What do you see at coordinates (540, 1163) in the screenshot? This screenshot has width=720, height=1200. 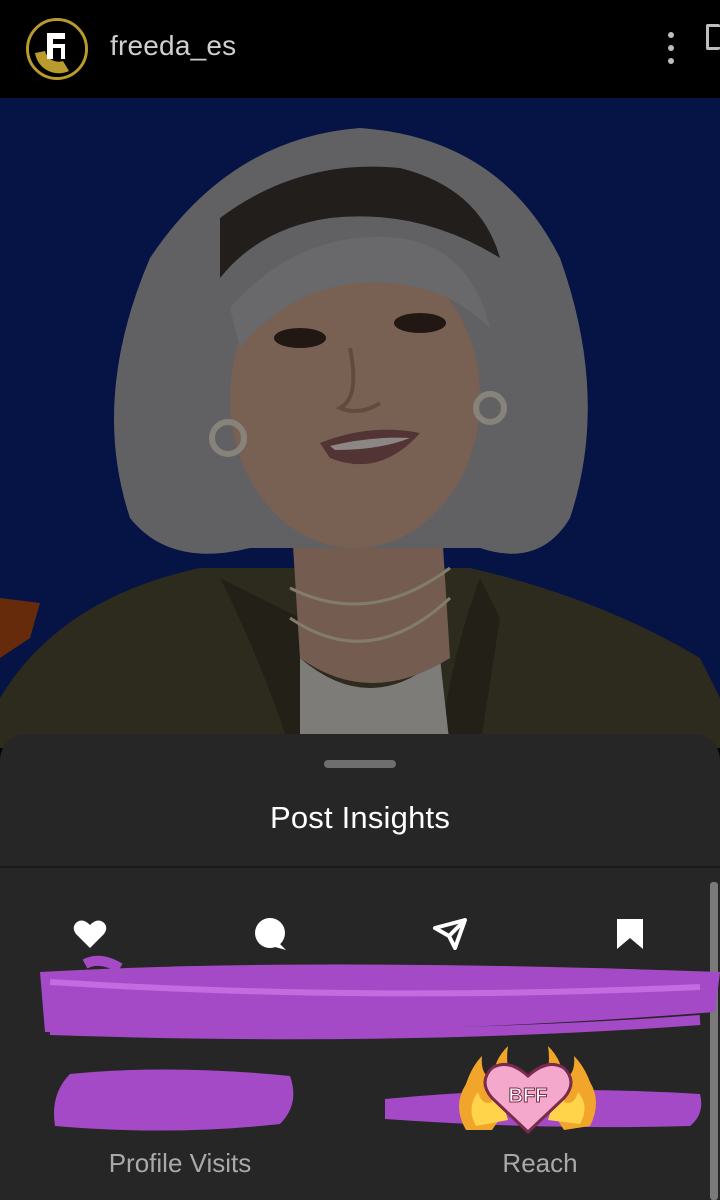 I see `reach-label: Reach` at bounding box center [540, 1163].